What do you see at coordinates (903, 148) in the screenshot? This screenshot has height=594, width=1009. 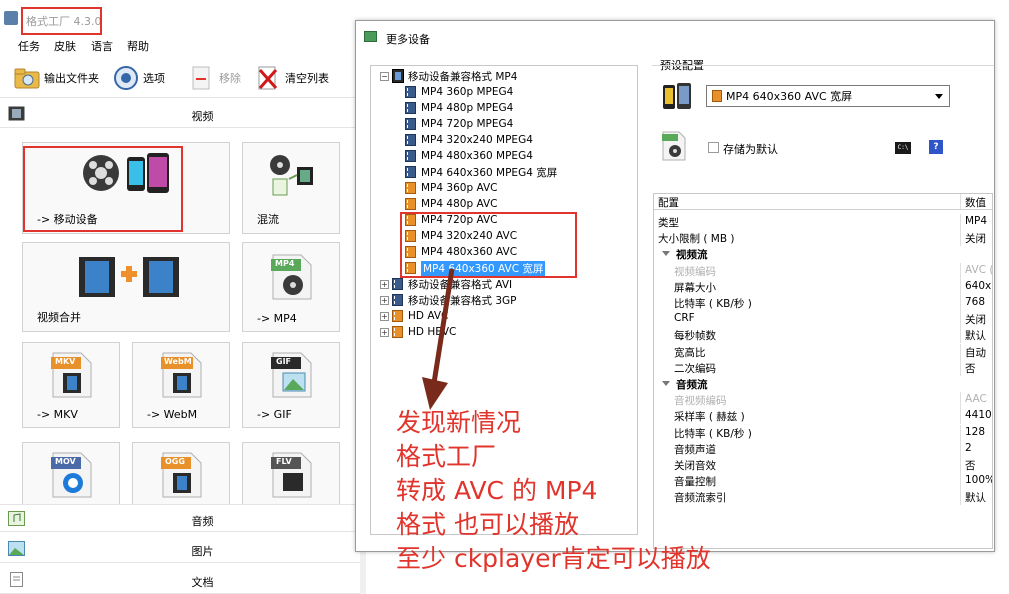 I see `command-prompt-icon: C:\` at bounding box center [903, 148].